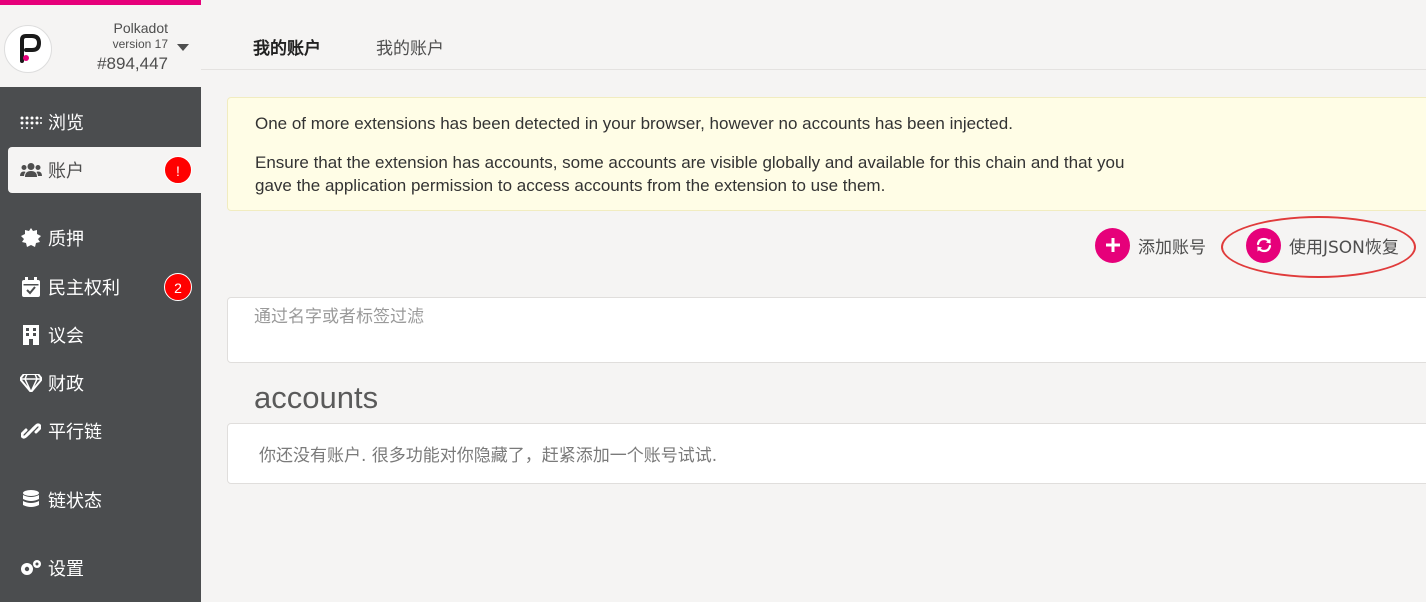  What do you see at coordinates (66, 171) in the screenshot?
I see `sidebar-item-label: 账户` at bounding box center [66, 171].